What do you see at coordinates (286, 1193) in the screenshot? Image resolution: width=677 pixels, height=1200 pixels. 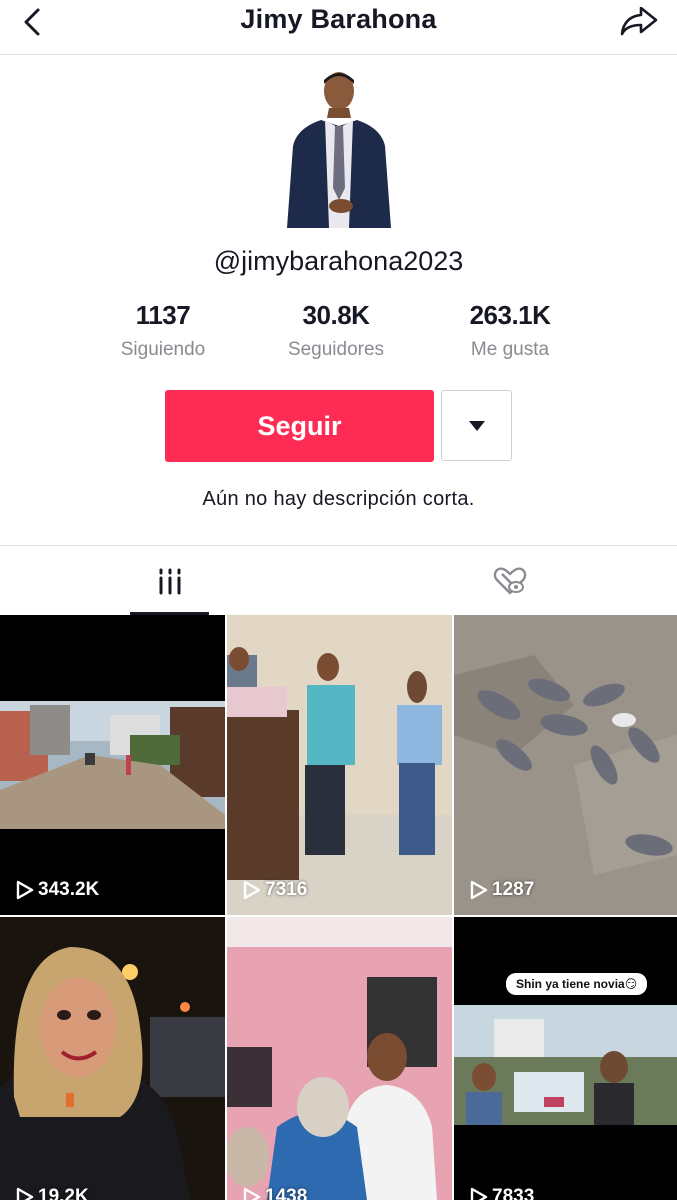 I see `view-count-value: 1438` at bounding box center [286, 1193].